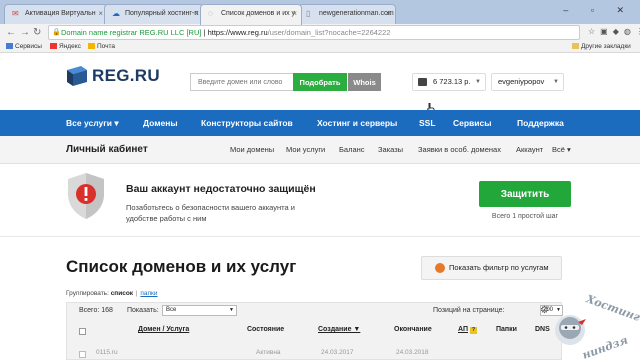 Image resolution: width=640 pixels, height=360 pixels. What do you see at coordinates (540, 123) in the screenshot?
I see `nav-support: Поддержка` at bounding box center [540, 123].